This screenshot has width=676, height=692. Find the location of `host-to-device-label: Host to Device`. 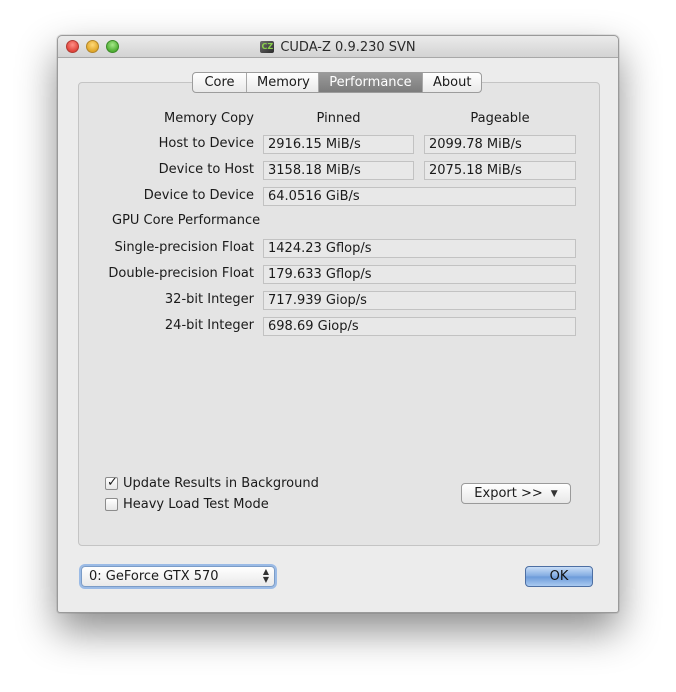

host-to-device-label: Host to Device is located at coordinates (206, 143).